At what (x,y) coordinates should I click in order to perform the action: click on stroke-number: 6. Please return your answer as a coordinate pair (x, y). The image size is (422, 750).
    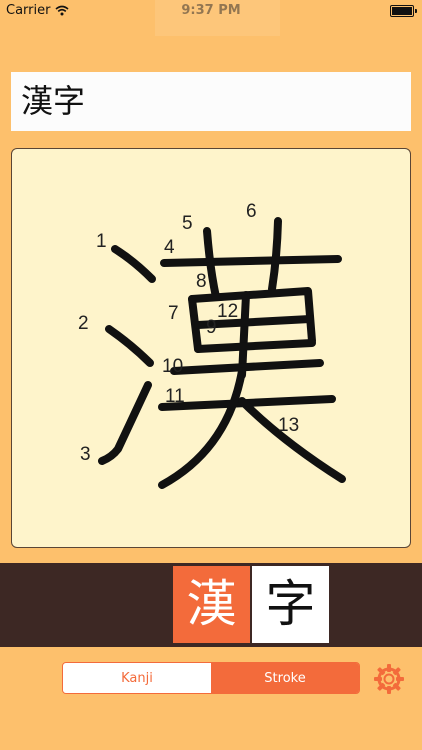
    Looking at the image, I should click on (251, 211).